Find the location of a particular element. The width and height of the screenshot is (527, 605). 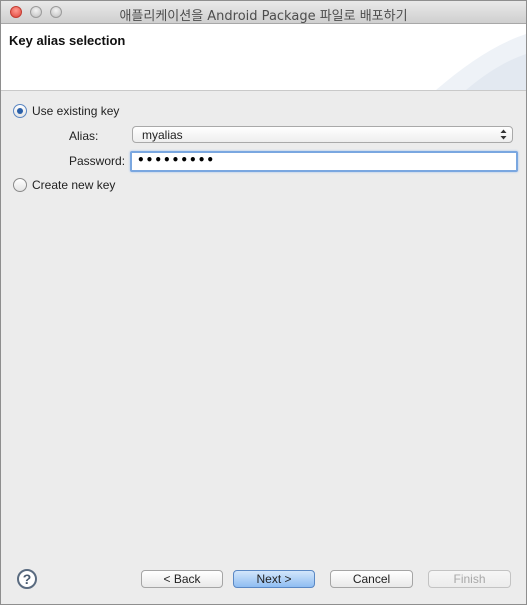

use-existing-key-label: Use existing key is located at coordinates (76, 111).